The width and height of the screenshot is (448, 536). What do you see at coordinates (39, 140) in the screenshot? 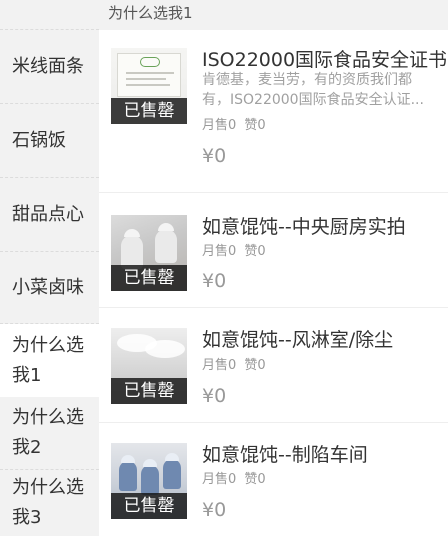
I see `sidebar-item-label: 石锅饭` at bounding box center [39, 140].